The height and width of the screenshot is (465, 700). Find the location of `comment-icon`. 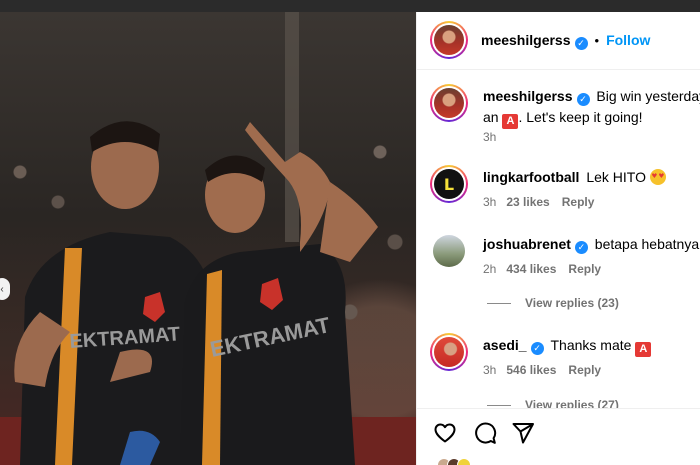

comment-icon is located at coordinates (485, 433).